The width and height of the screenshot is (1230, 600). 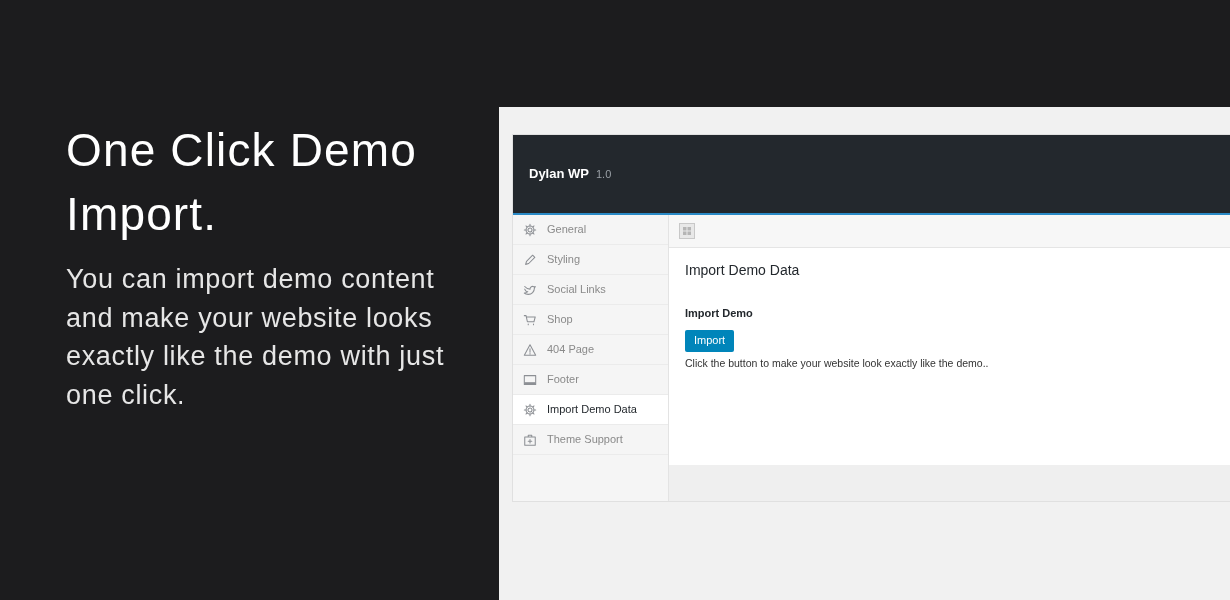 I want to click on sidebar-item: Styling, so click(x=590, y=260).